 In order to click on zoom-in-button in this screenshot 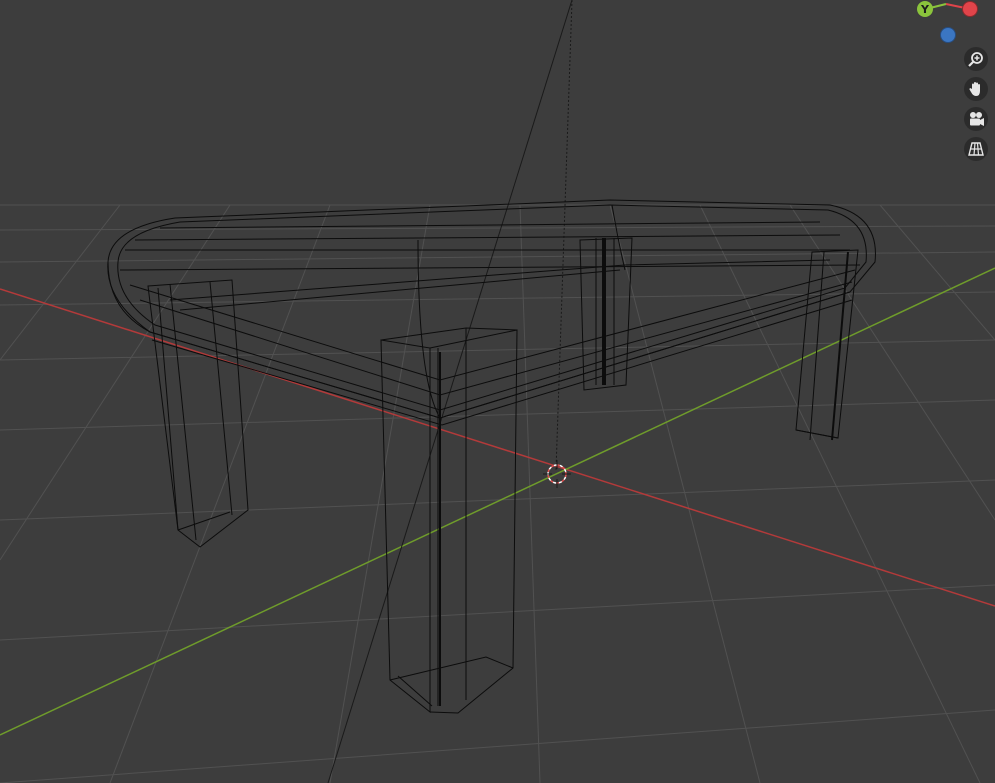, I will do `click(976, 59)`.